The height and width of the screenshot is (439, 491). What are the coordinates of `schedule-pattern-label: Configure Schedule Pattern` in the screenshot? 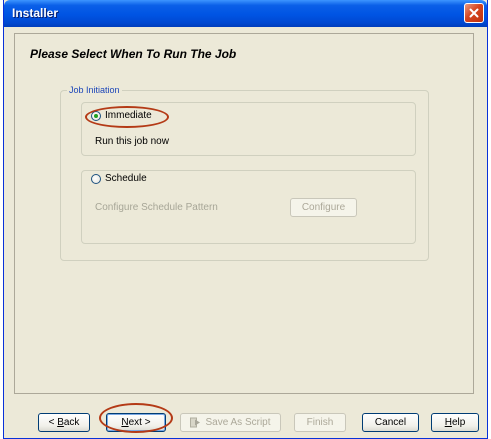 It's located at (156, 207).